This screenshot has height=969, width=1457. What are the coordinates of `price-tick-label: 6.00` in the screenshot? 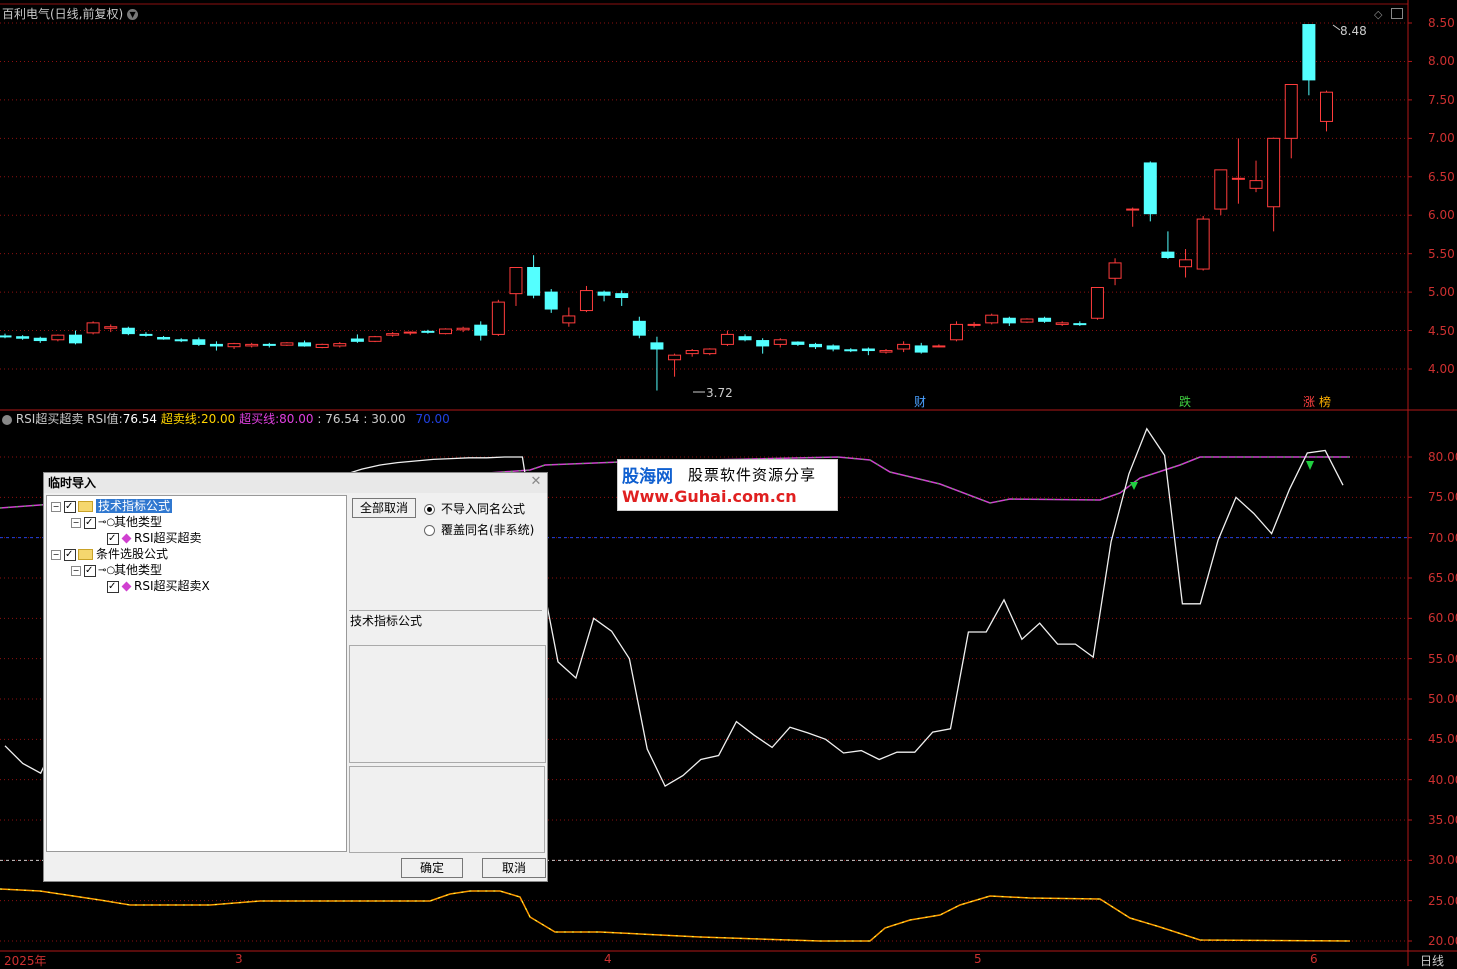 It's located at (1441, 215).